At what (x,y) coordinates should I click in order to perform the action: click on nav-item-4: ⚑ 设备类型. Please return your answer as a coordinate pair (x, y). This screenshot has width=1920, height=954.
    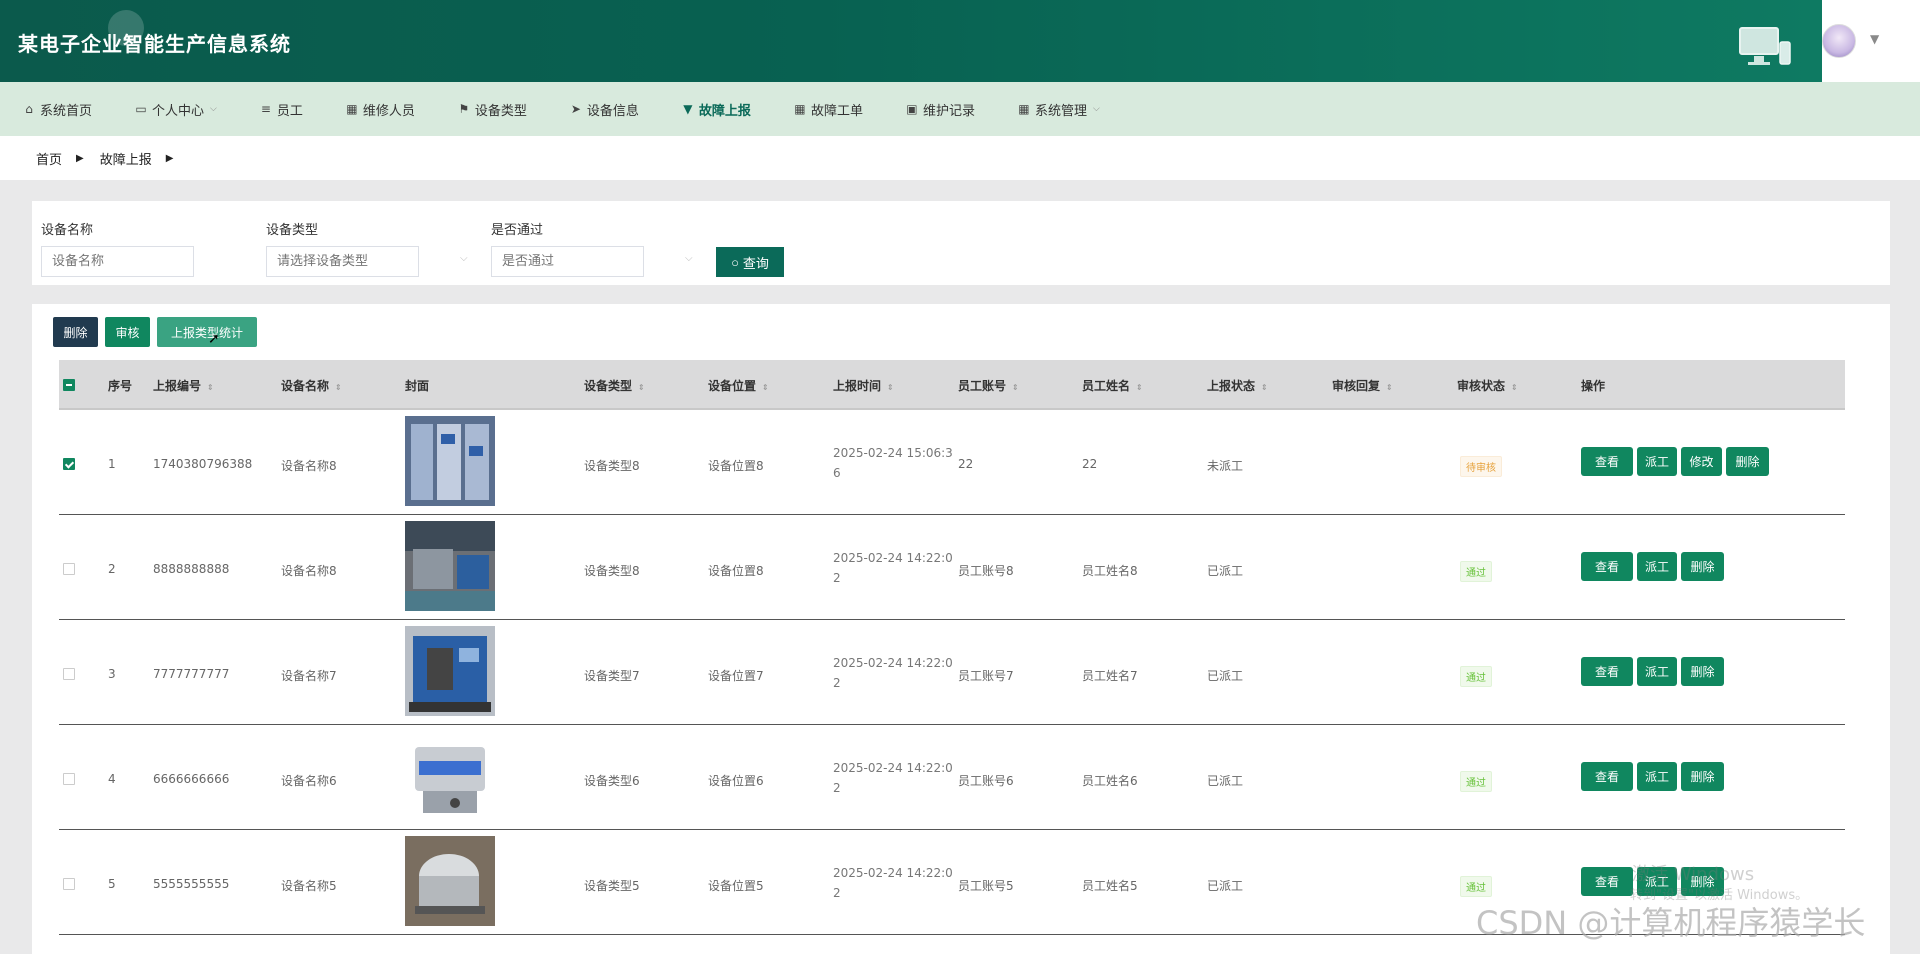
    Looking at the image, I should click on (492, 109).